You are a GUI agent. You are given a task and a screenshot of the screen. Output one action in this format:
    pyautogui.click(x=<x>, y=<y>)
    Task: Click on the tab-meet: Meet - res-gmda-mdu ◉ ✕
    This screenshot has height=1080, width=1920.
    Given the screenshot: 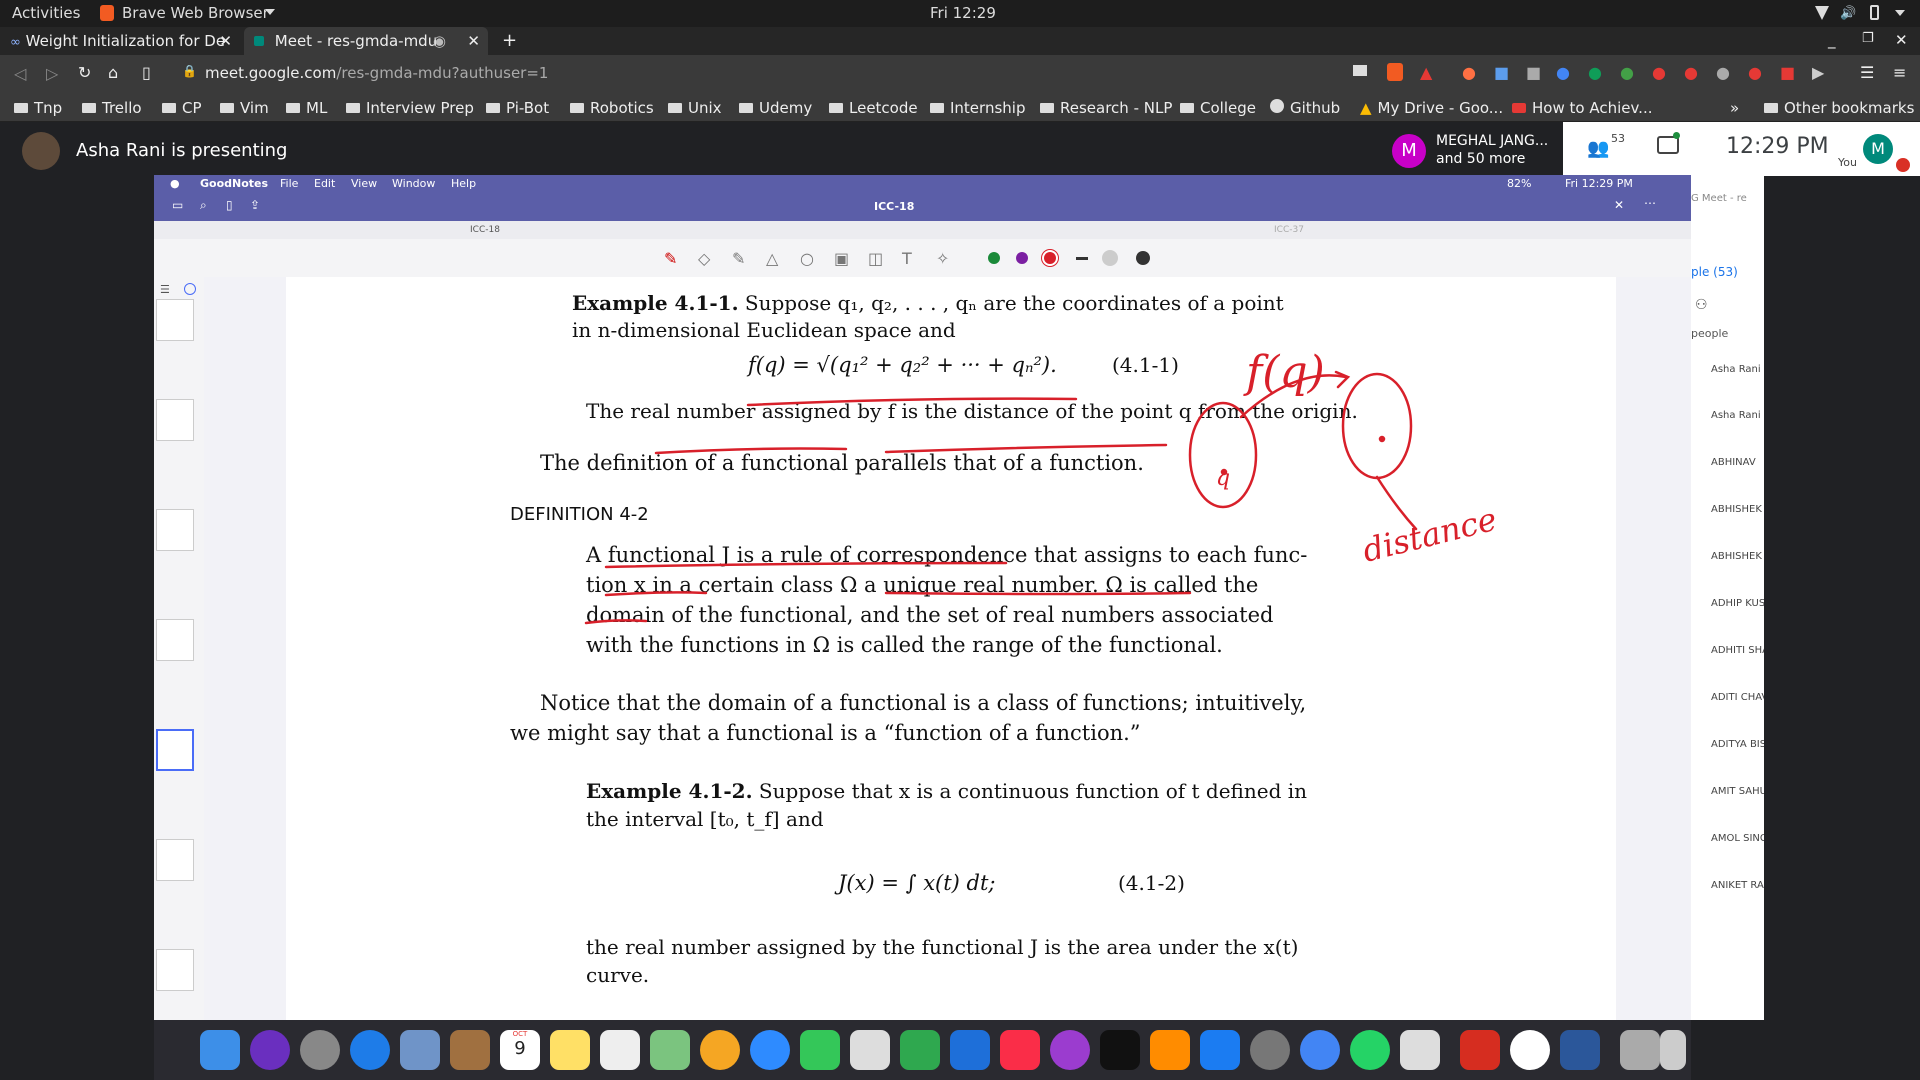 What is the action you would take?
    pyautogui.click(x=366, y=41)
    